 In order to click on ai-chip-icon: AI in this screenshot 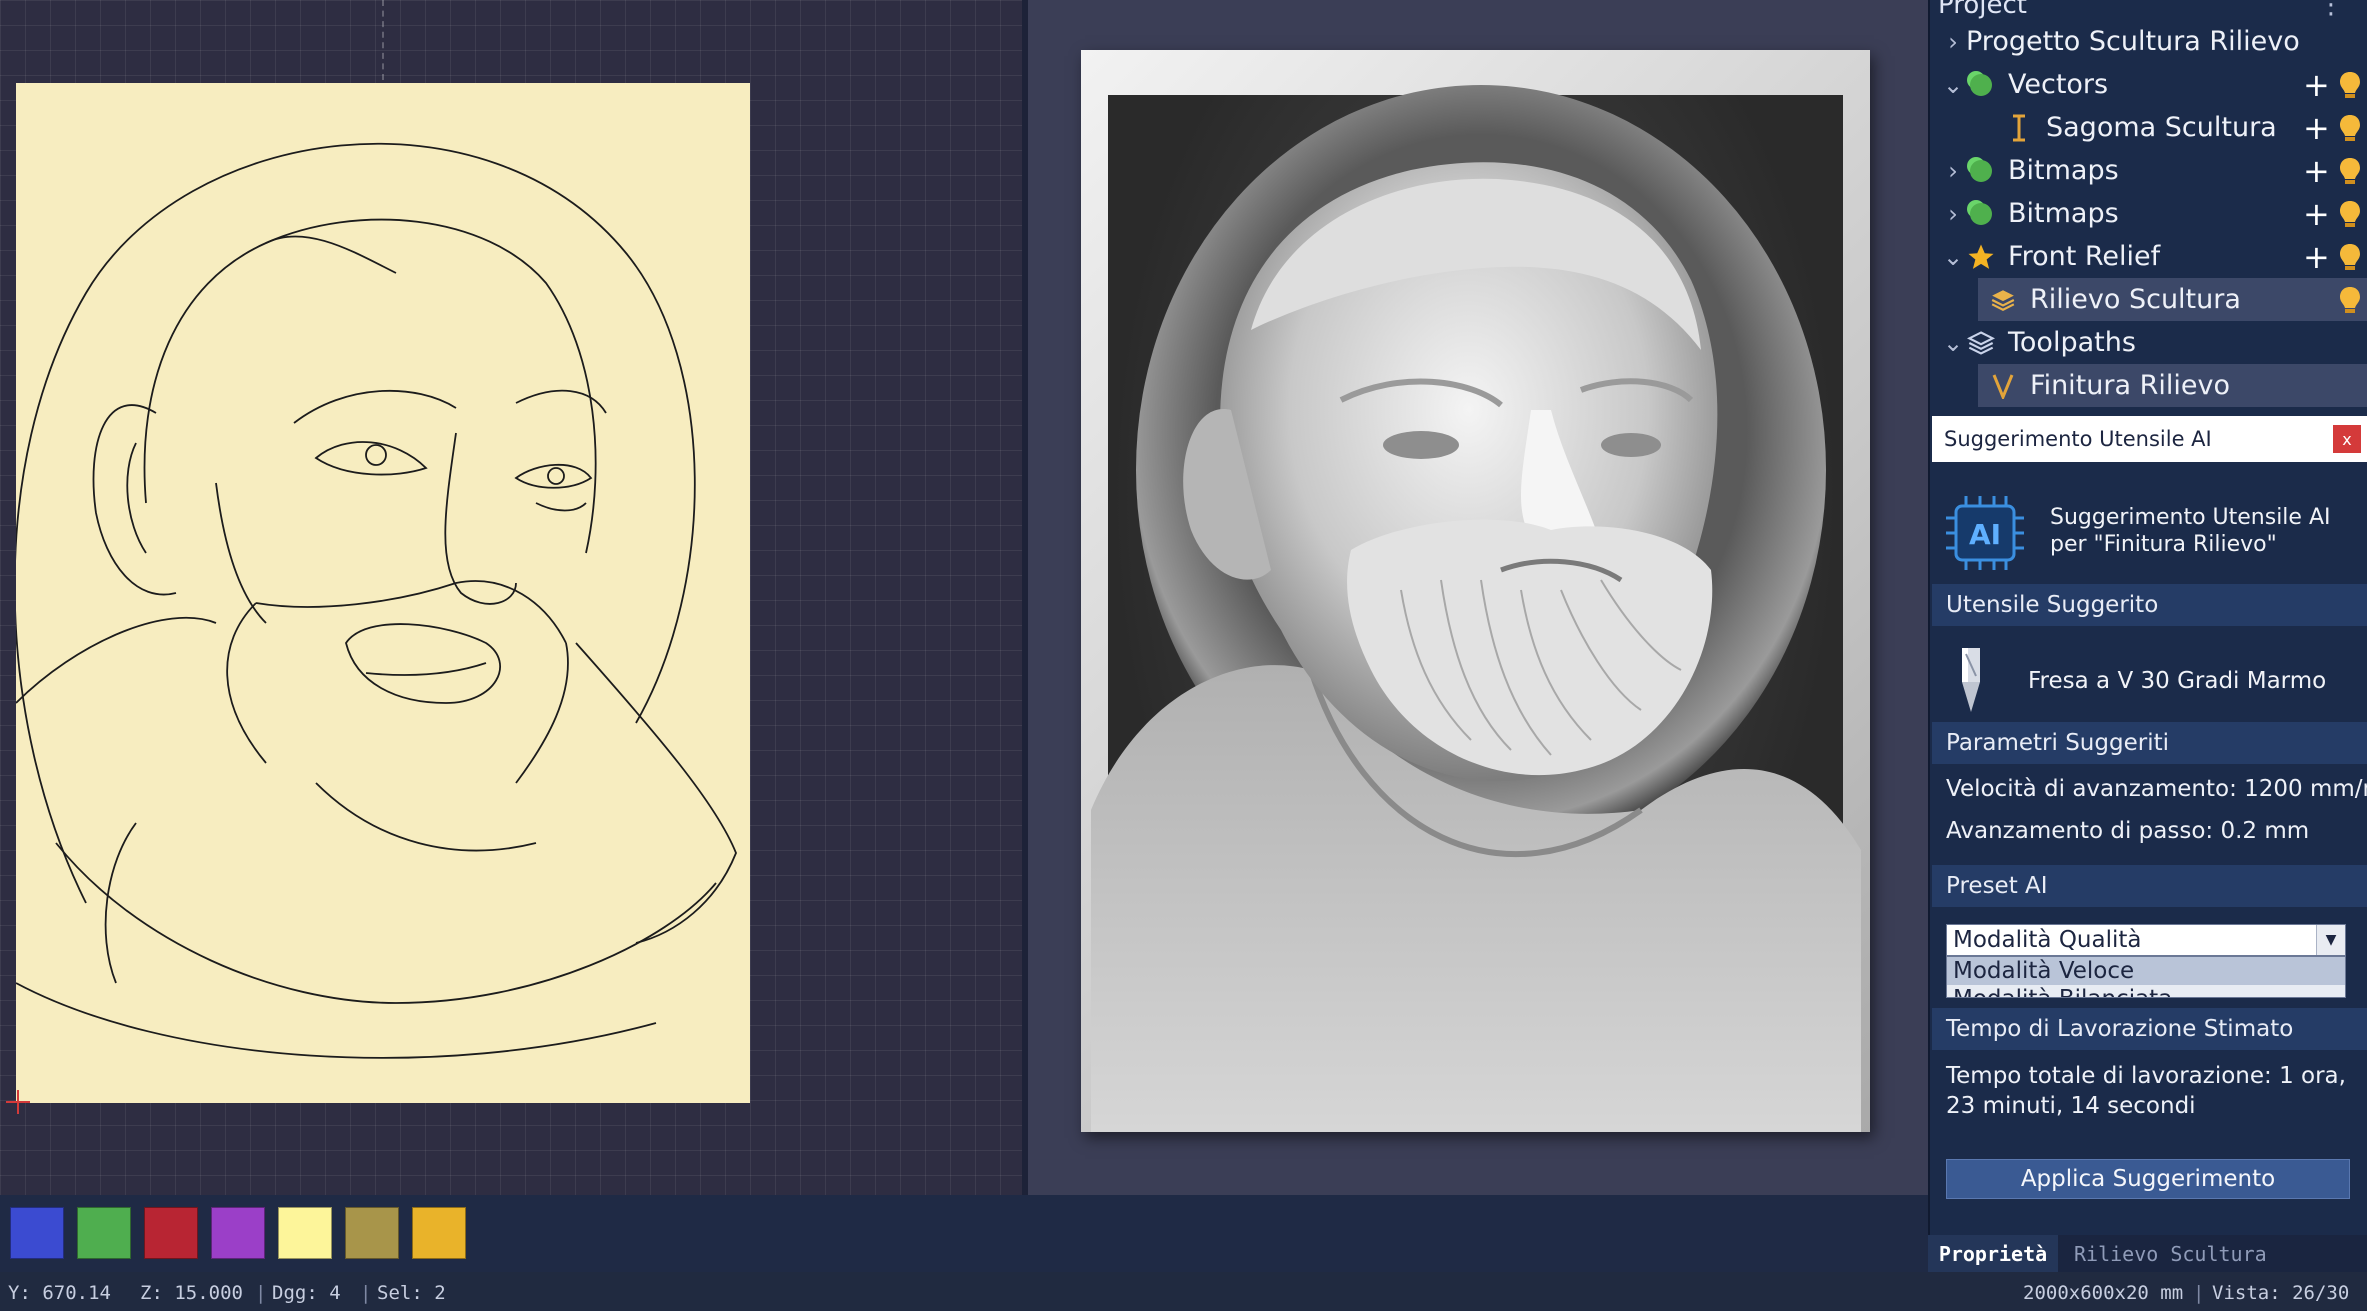, I will do `click(1985, 533)`.